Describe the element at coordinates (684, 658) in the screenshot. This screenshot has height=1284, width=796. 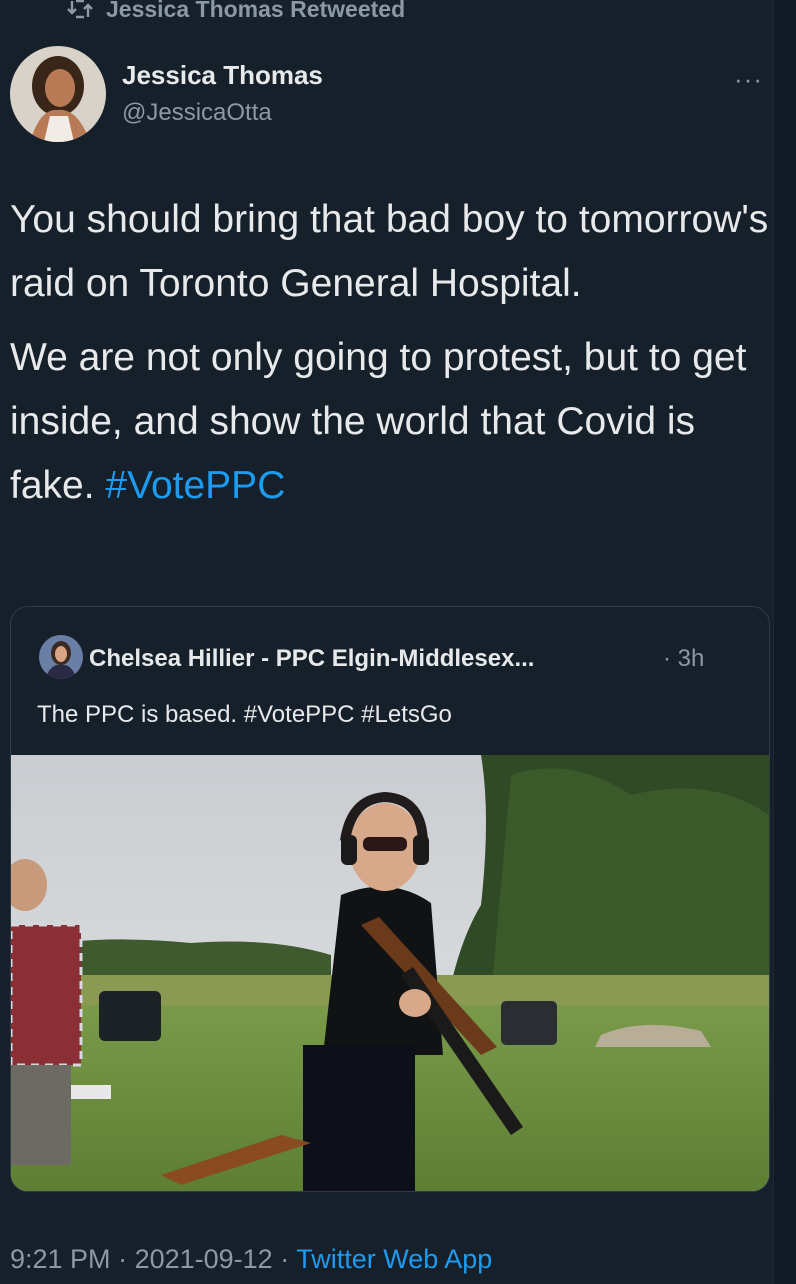
I see `quoted-time: · 3h` at that location.